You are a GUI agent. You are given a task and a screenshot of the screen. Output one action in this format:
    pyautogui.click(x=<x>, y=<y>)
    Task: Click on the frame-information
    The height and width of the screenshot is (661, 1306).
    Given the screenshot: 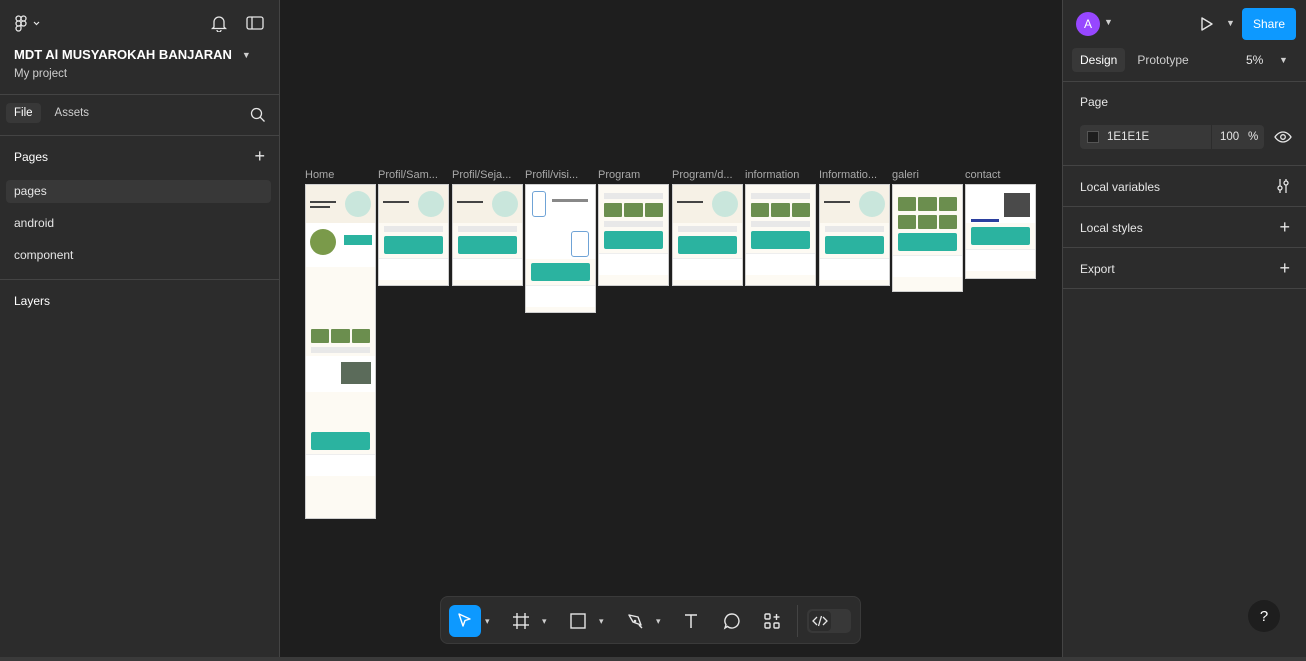 What is the action you would take?
    pyautogui.click(x=780, y=235)
    